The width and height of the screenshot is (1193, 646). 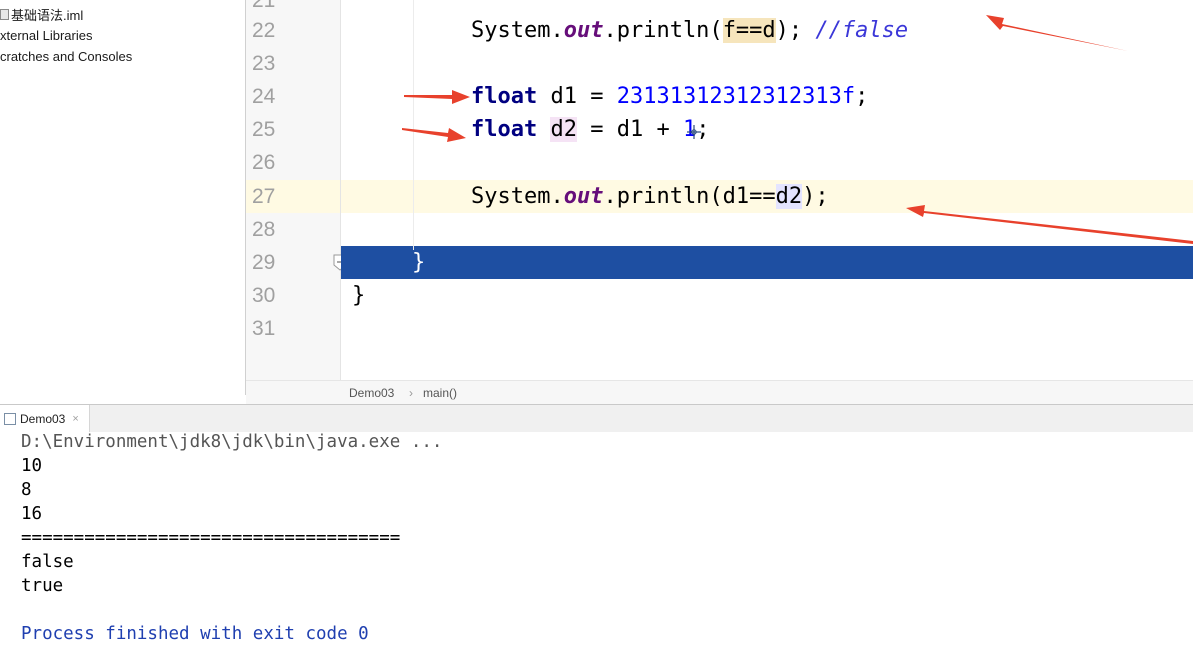 What do you see at coordinates (264, 96) in the screenshot?
I see `line-number: 24` at bounding box center [264, 96].